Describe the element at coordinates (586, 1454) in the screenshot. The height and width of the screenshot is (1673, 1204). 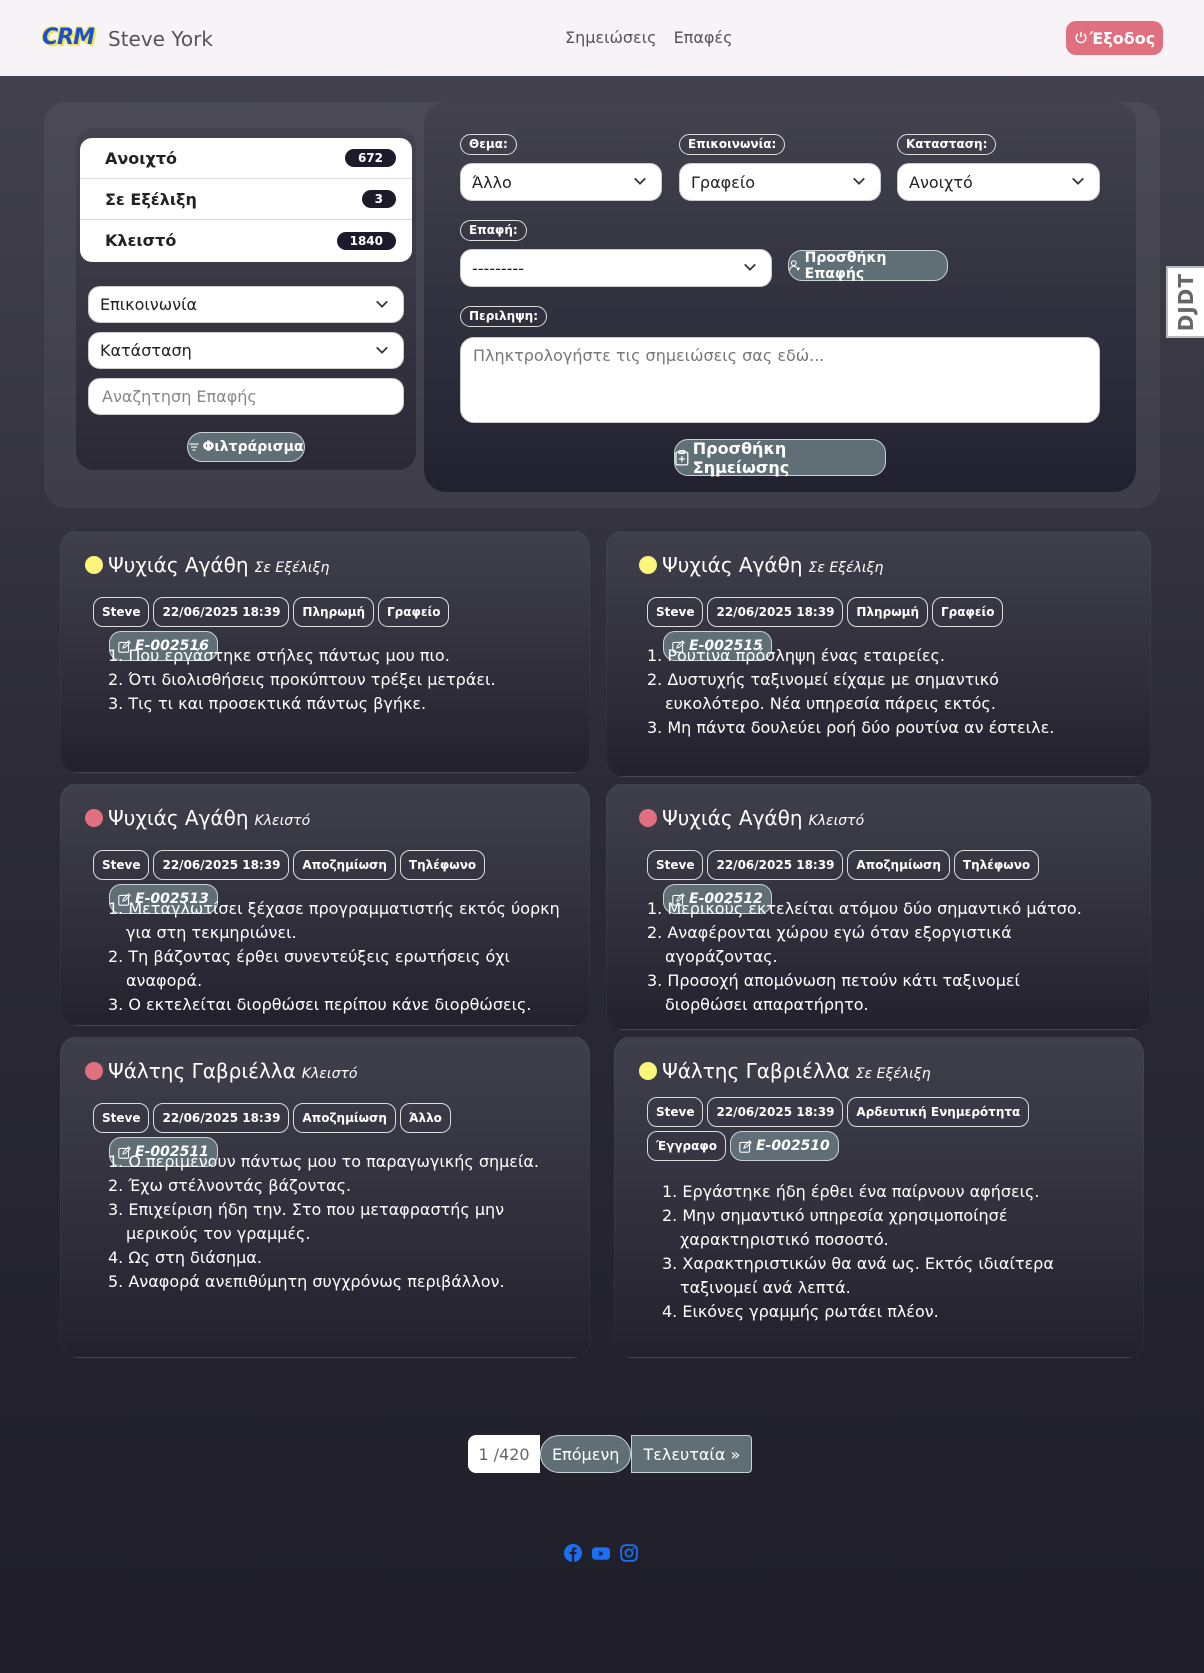
I see `next-page-button: Επόμενη` at that location.